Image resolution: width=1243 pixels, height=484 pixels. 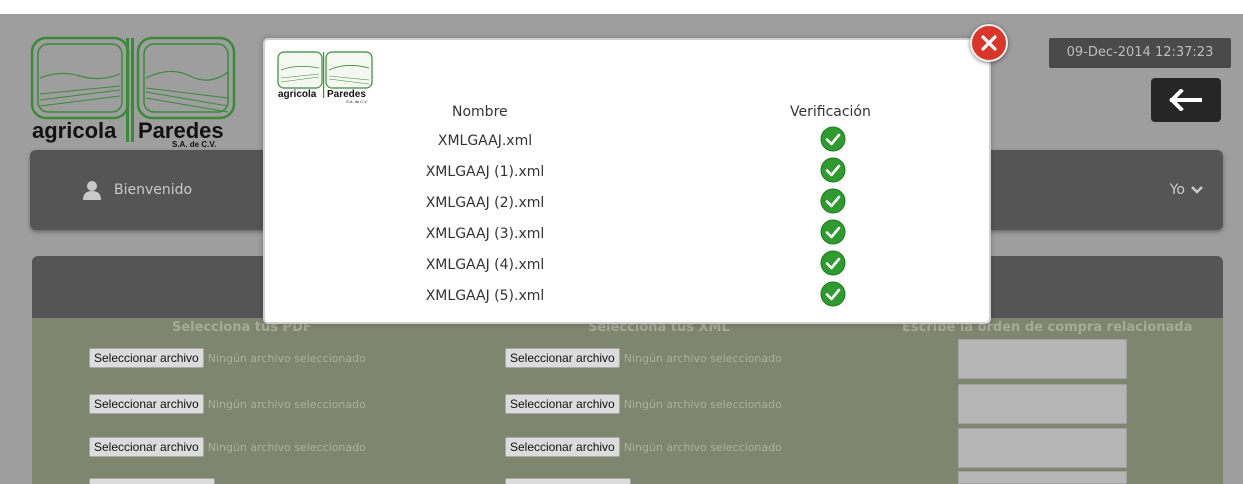 I want to click on user-menu-label: Yo, so click(x=1177, y=190).